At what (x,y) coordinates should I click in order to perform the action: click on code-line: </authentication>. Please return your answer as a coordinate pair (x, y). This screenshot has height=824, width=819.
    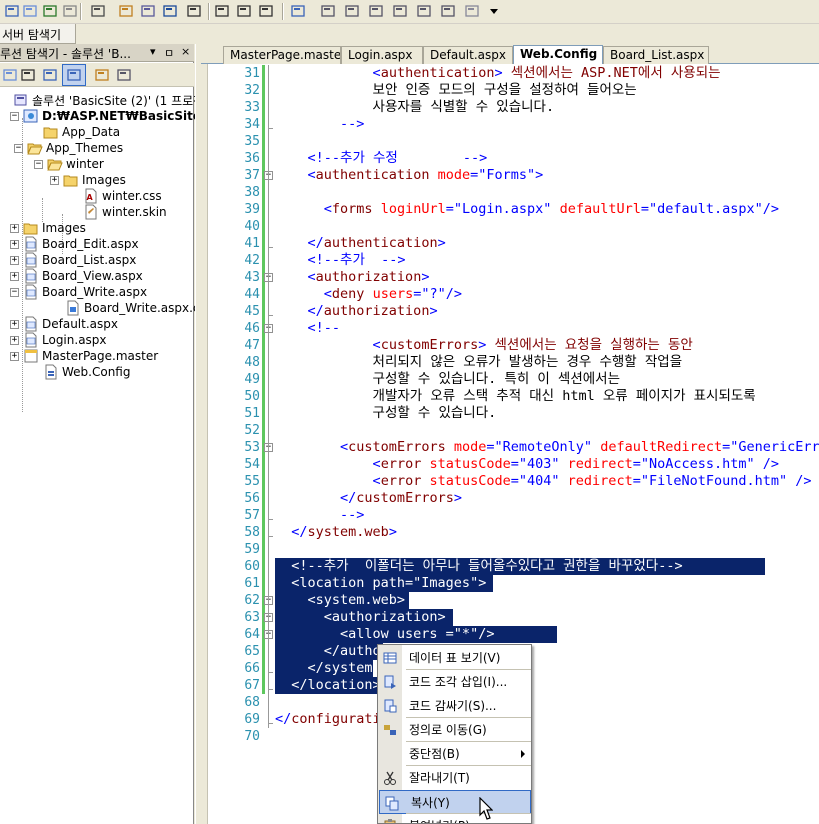
    Looking at the image, I should click on (360, 243).